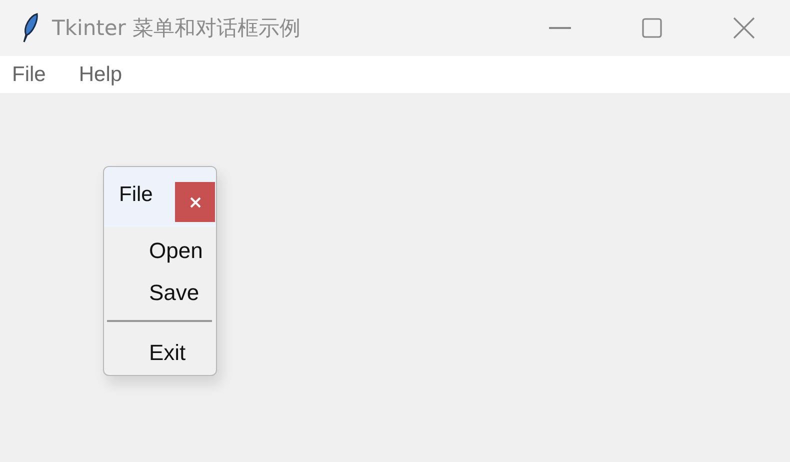 Image resolution: width=790 pixels, height=462 pixels. Describe the element at coordinates (160, 251) in the screenshot. I see `menu-item: Open` at that location.